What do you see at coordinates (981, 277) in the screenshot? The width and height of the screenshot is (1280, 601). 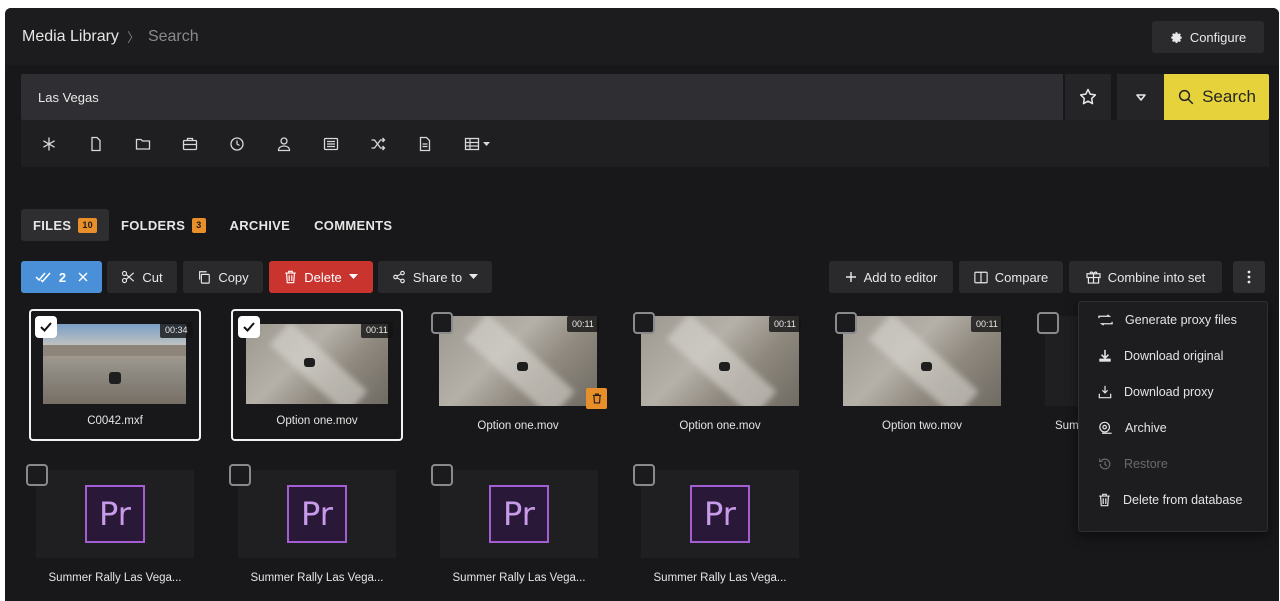 I see `compare-icon` at bounding box center [981, 277].